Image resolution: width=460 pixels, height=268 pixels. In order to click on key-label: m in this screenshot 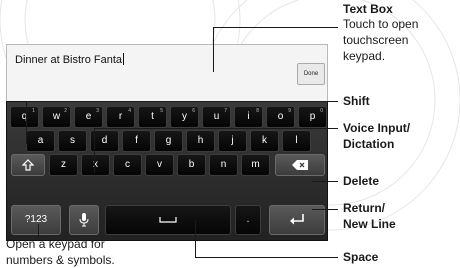, I will do `click(255, 164)`.